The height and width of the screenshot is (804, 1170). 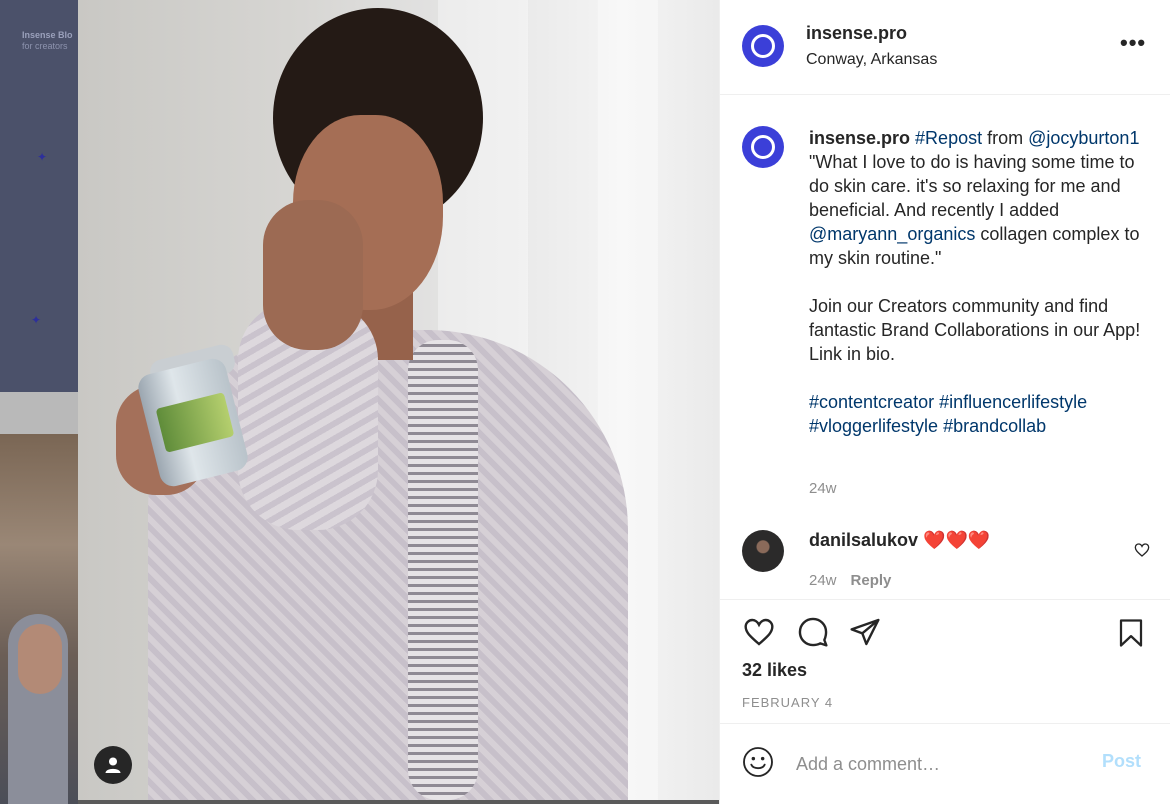 I want to click on likes-count: 32 likes, so click(x=774, y=670).